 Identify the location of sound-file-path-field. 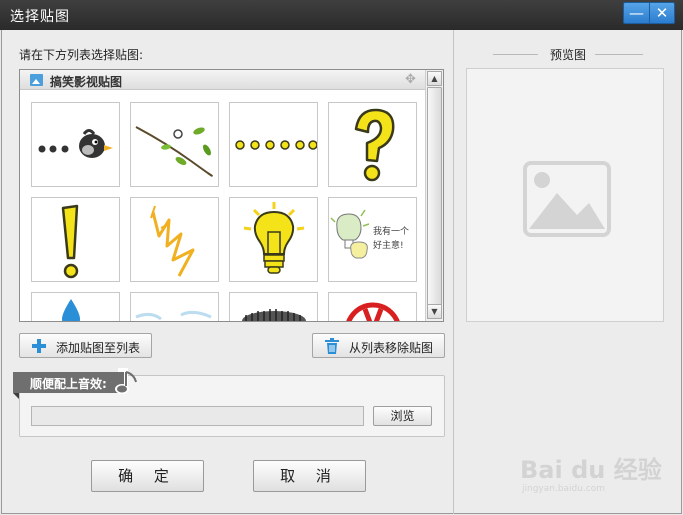
(197, 416).